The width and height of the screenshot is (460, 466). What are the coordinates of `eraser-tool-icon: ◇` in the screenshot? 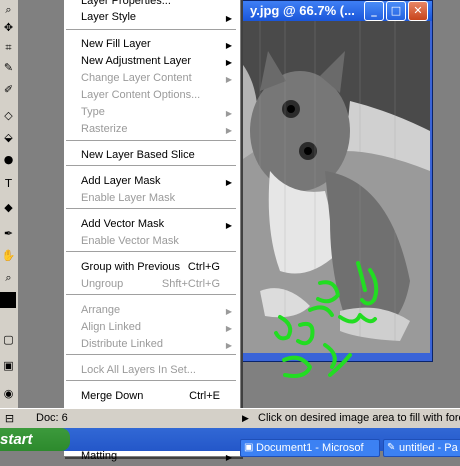 It's located at (8, 115).